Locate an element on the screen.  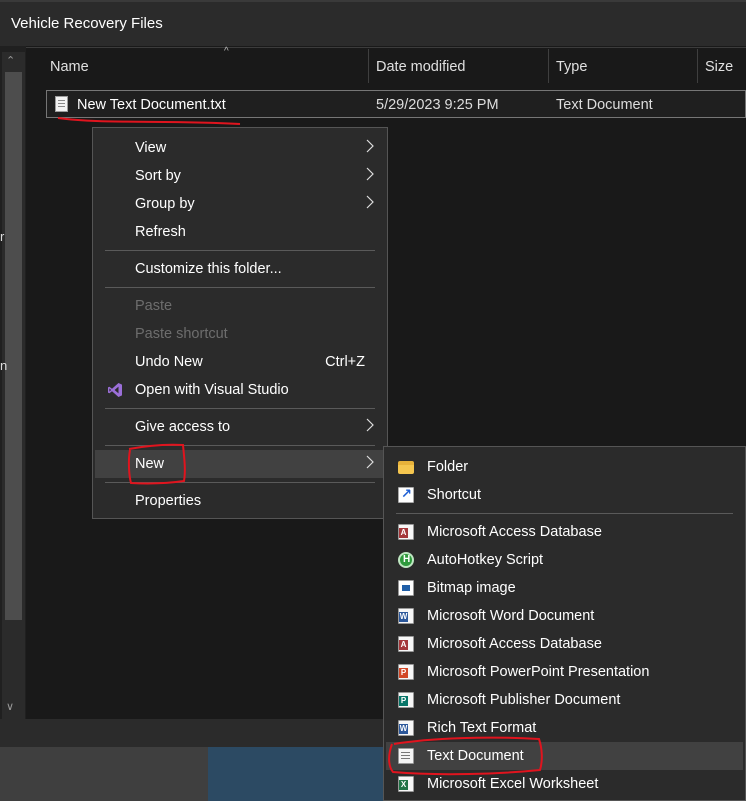
submenu-item-folder: Folder is located at coordinates (564, 467).